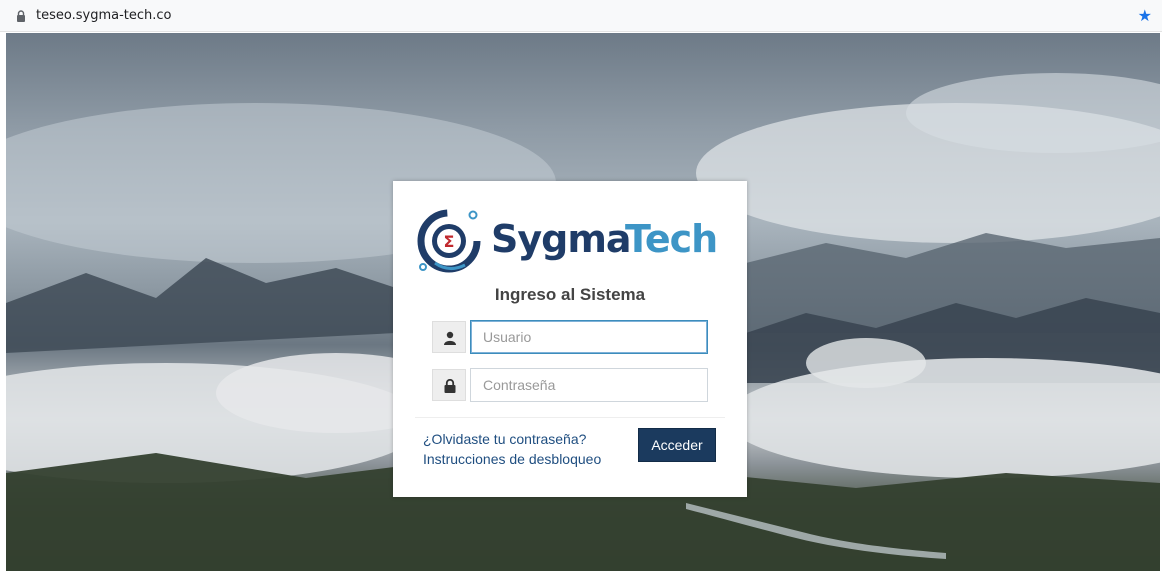 Image resolution: width=1162 pixels, height=571 pixels. What do you see at coordinates (589, 337) in the screenshot?
I see `username-input` at bounding box center [589, 337].